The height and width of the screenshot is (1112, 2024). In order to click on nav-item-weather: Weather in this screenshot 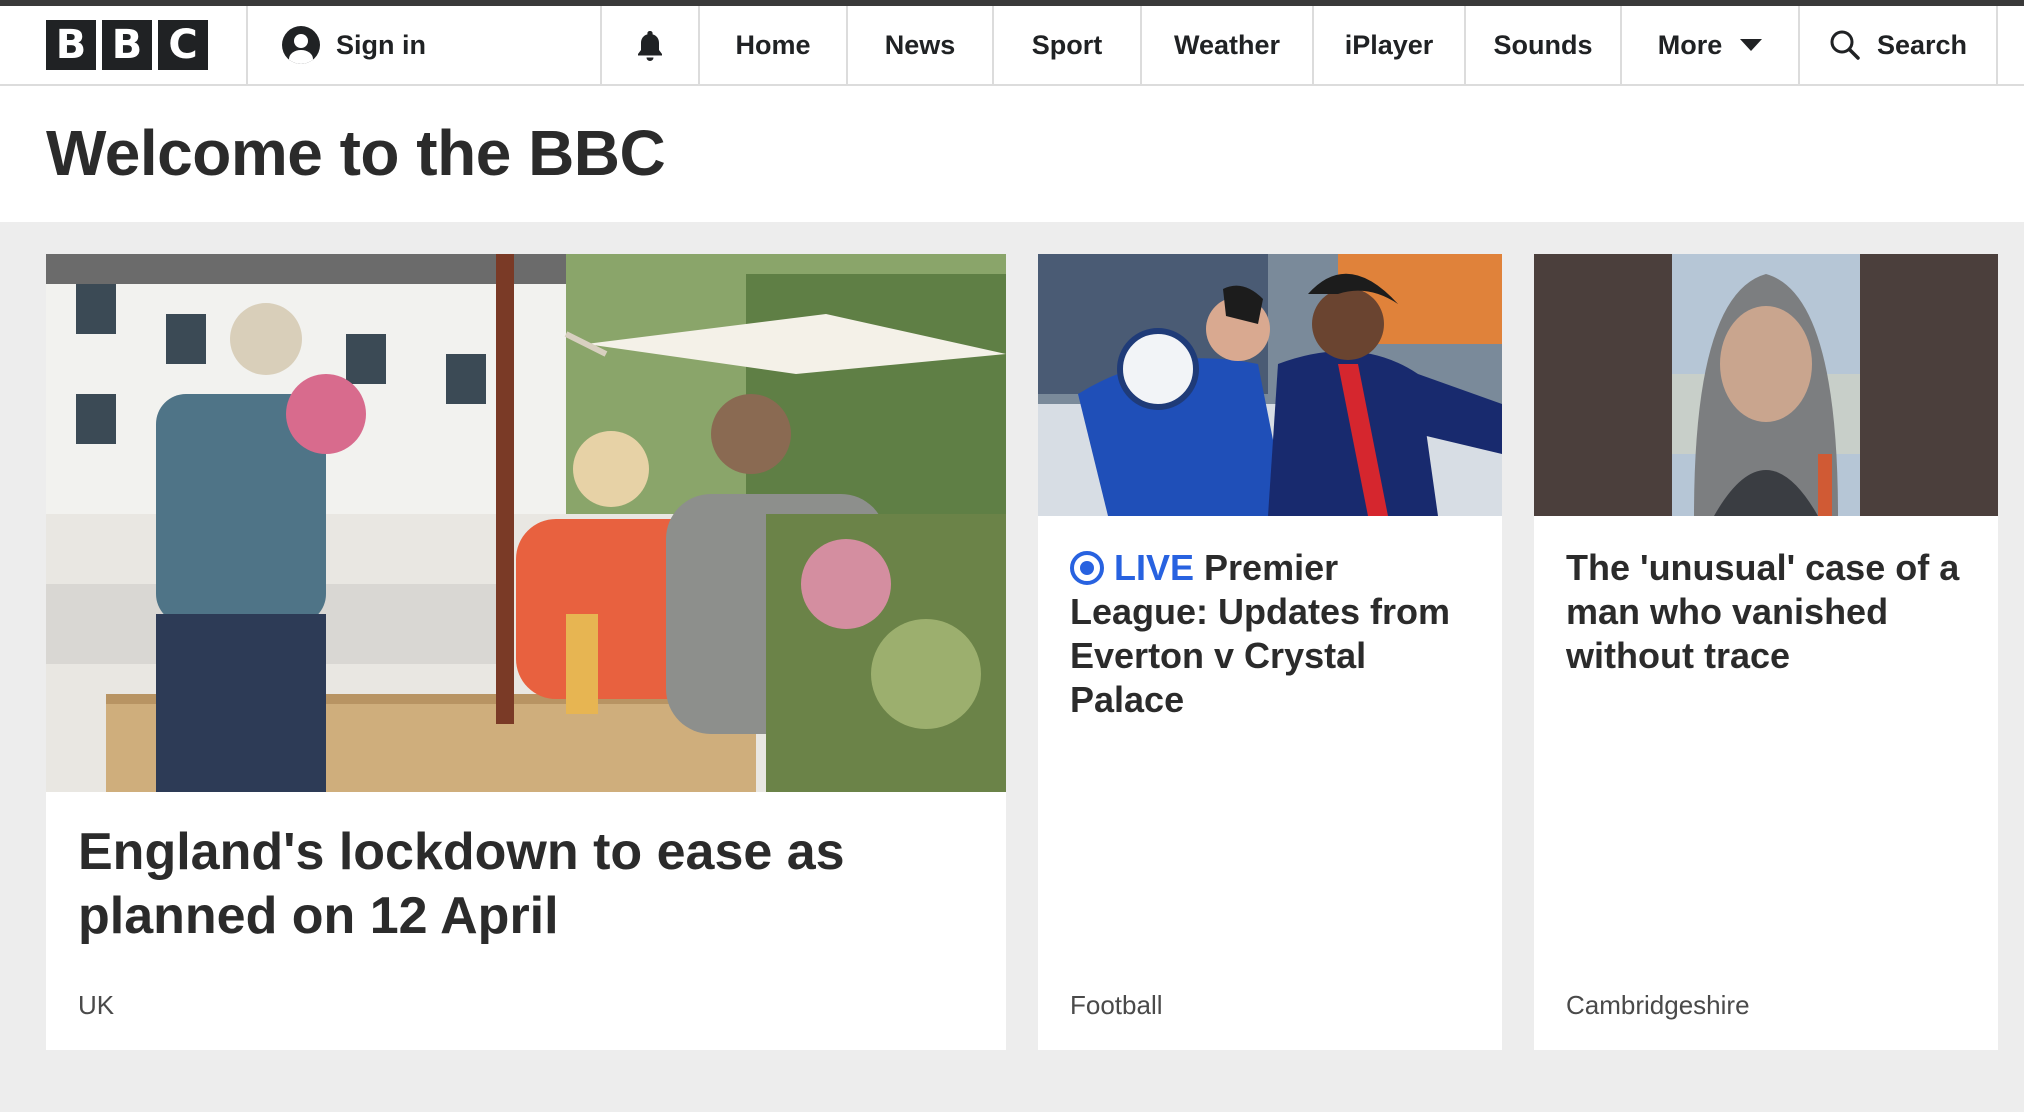, I will do `click(1228, 45)`.